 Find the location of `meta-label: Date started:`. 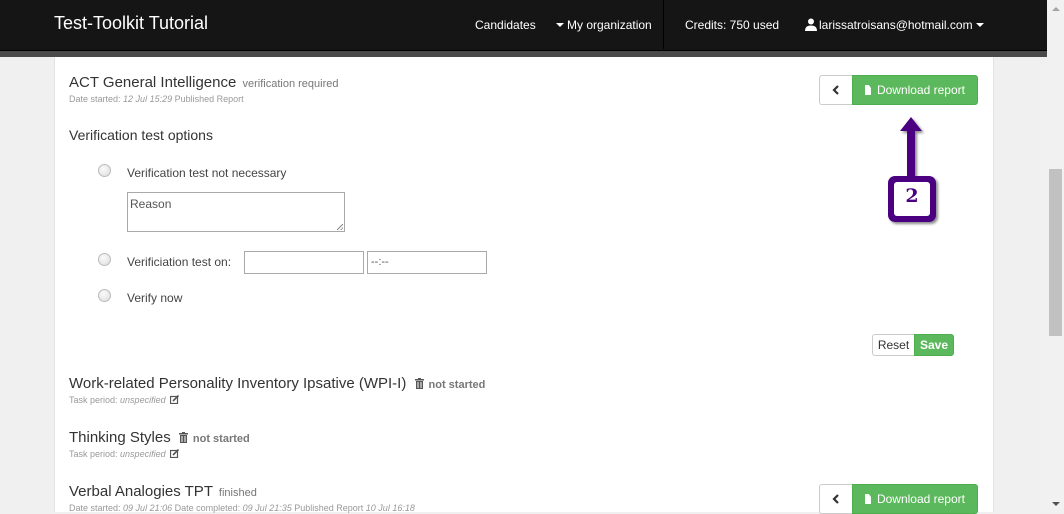

meta-label: Date started: is located at coordinates (95, 99).